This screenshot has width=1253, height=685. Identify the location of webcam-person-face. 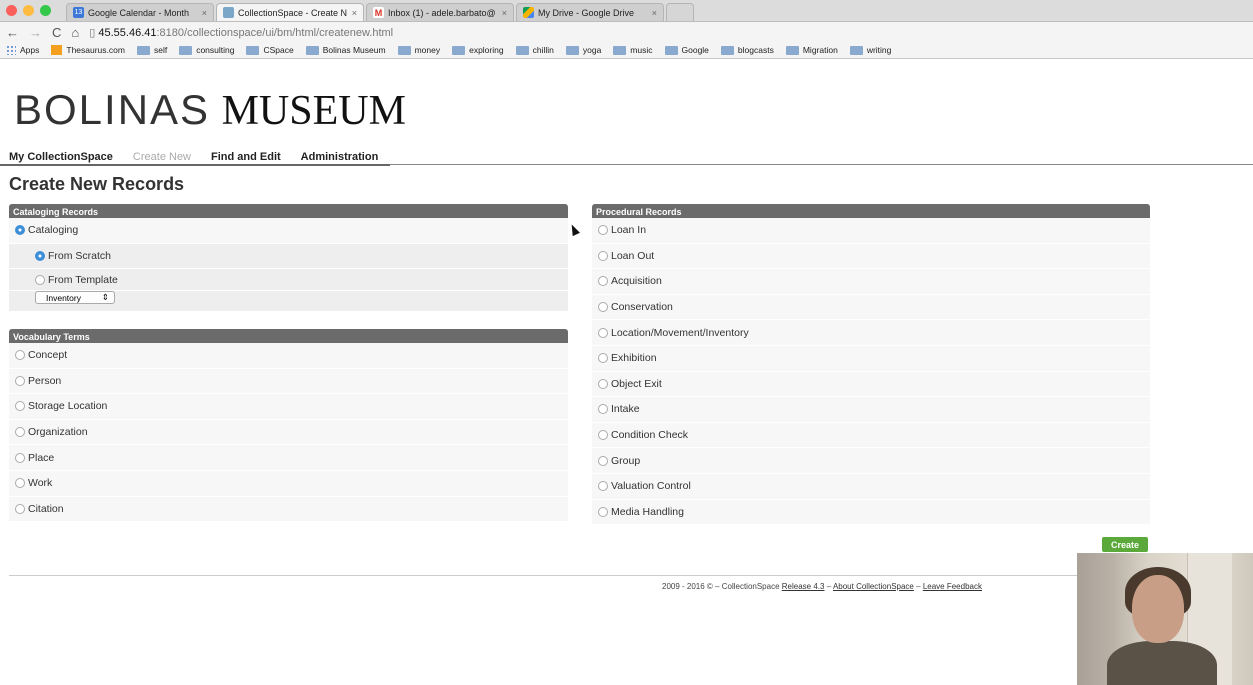
(1158, 609).